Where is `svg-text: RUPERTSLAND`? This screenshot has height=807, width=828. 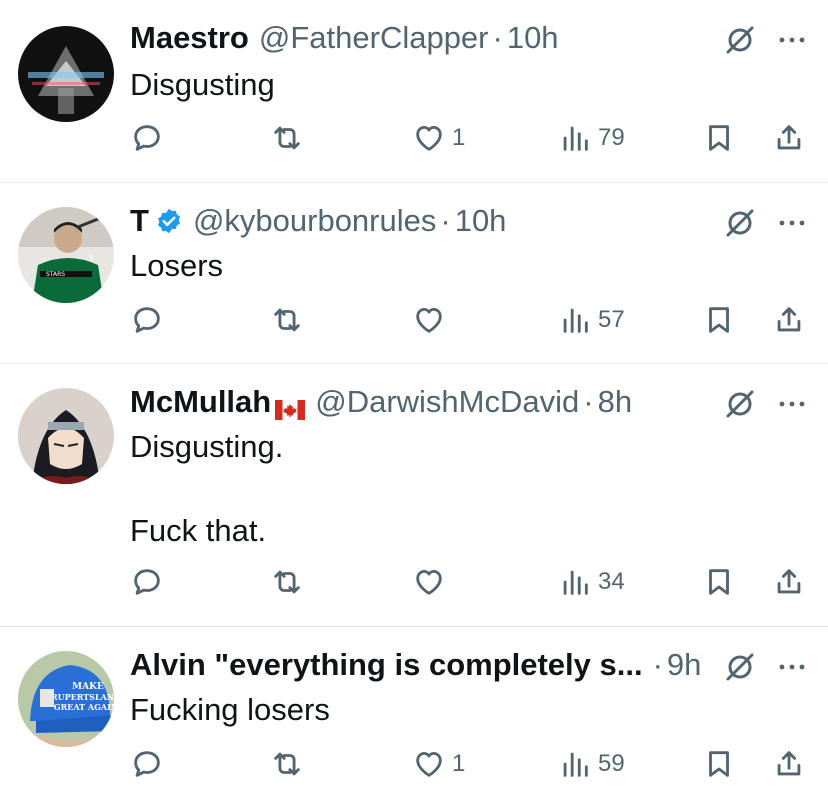
svg-text: RUPERTSLAND is located at coordinates (82, 697).